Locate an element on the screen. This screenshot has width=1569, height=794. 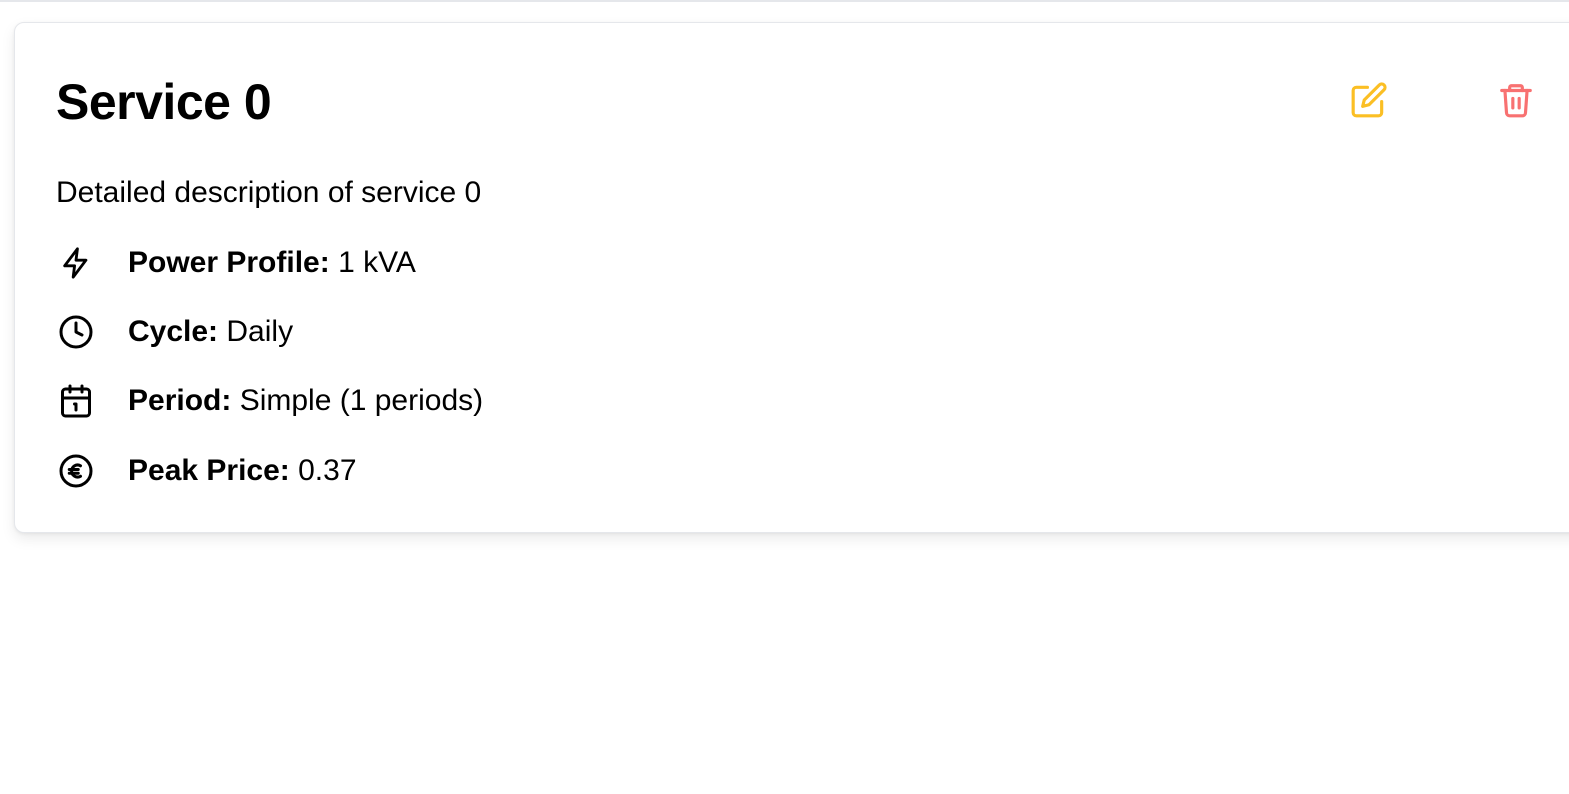
bolt-icon is located at coordinates (76, 263).